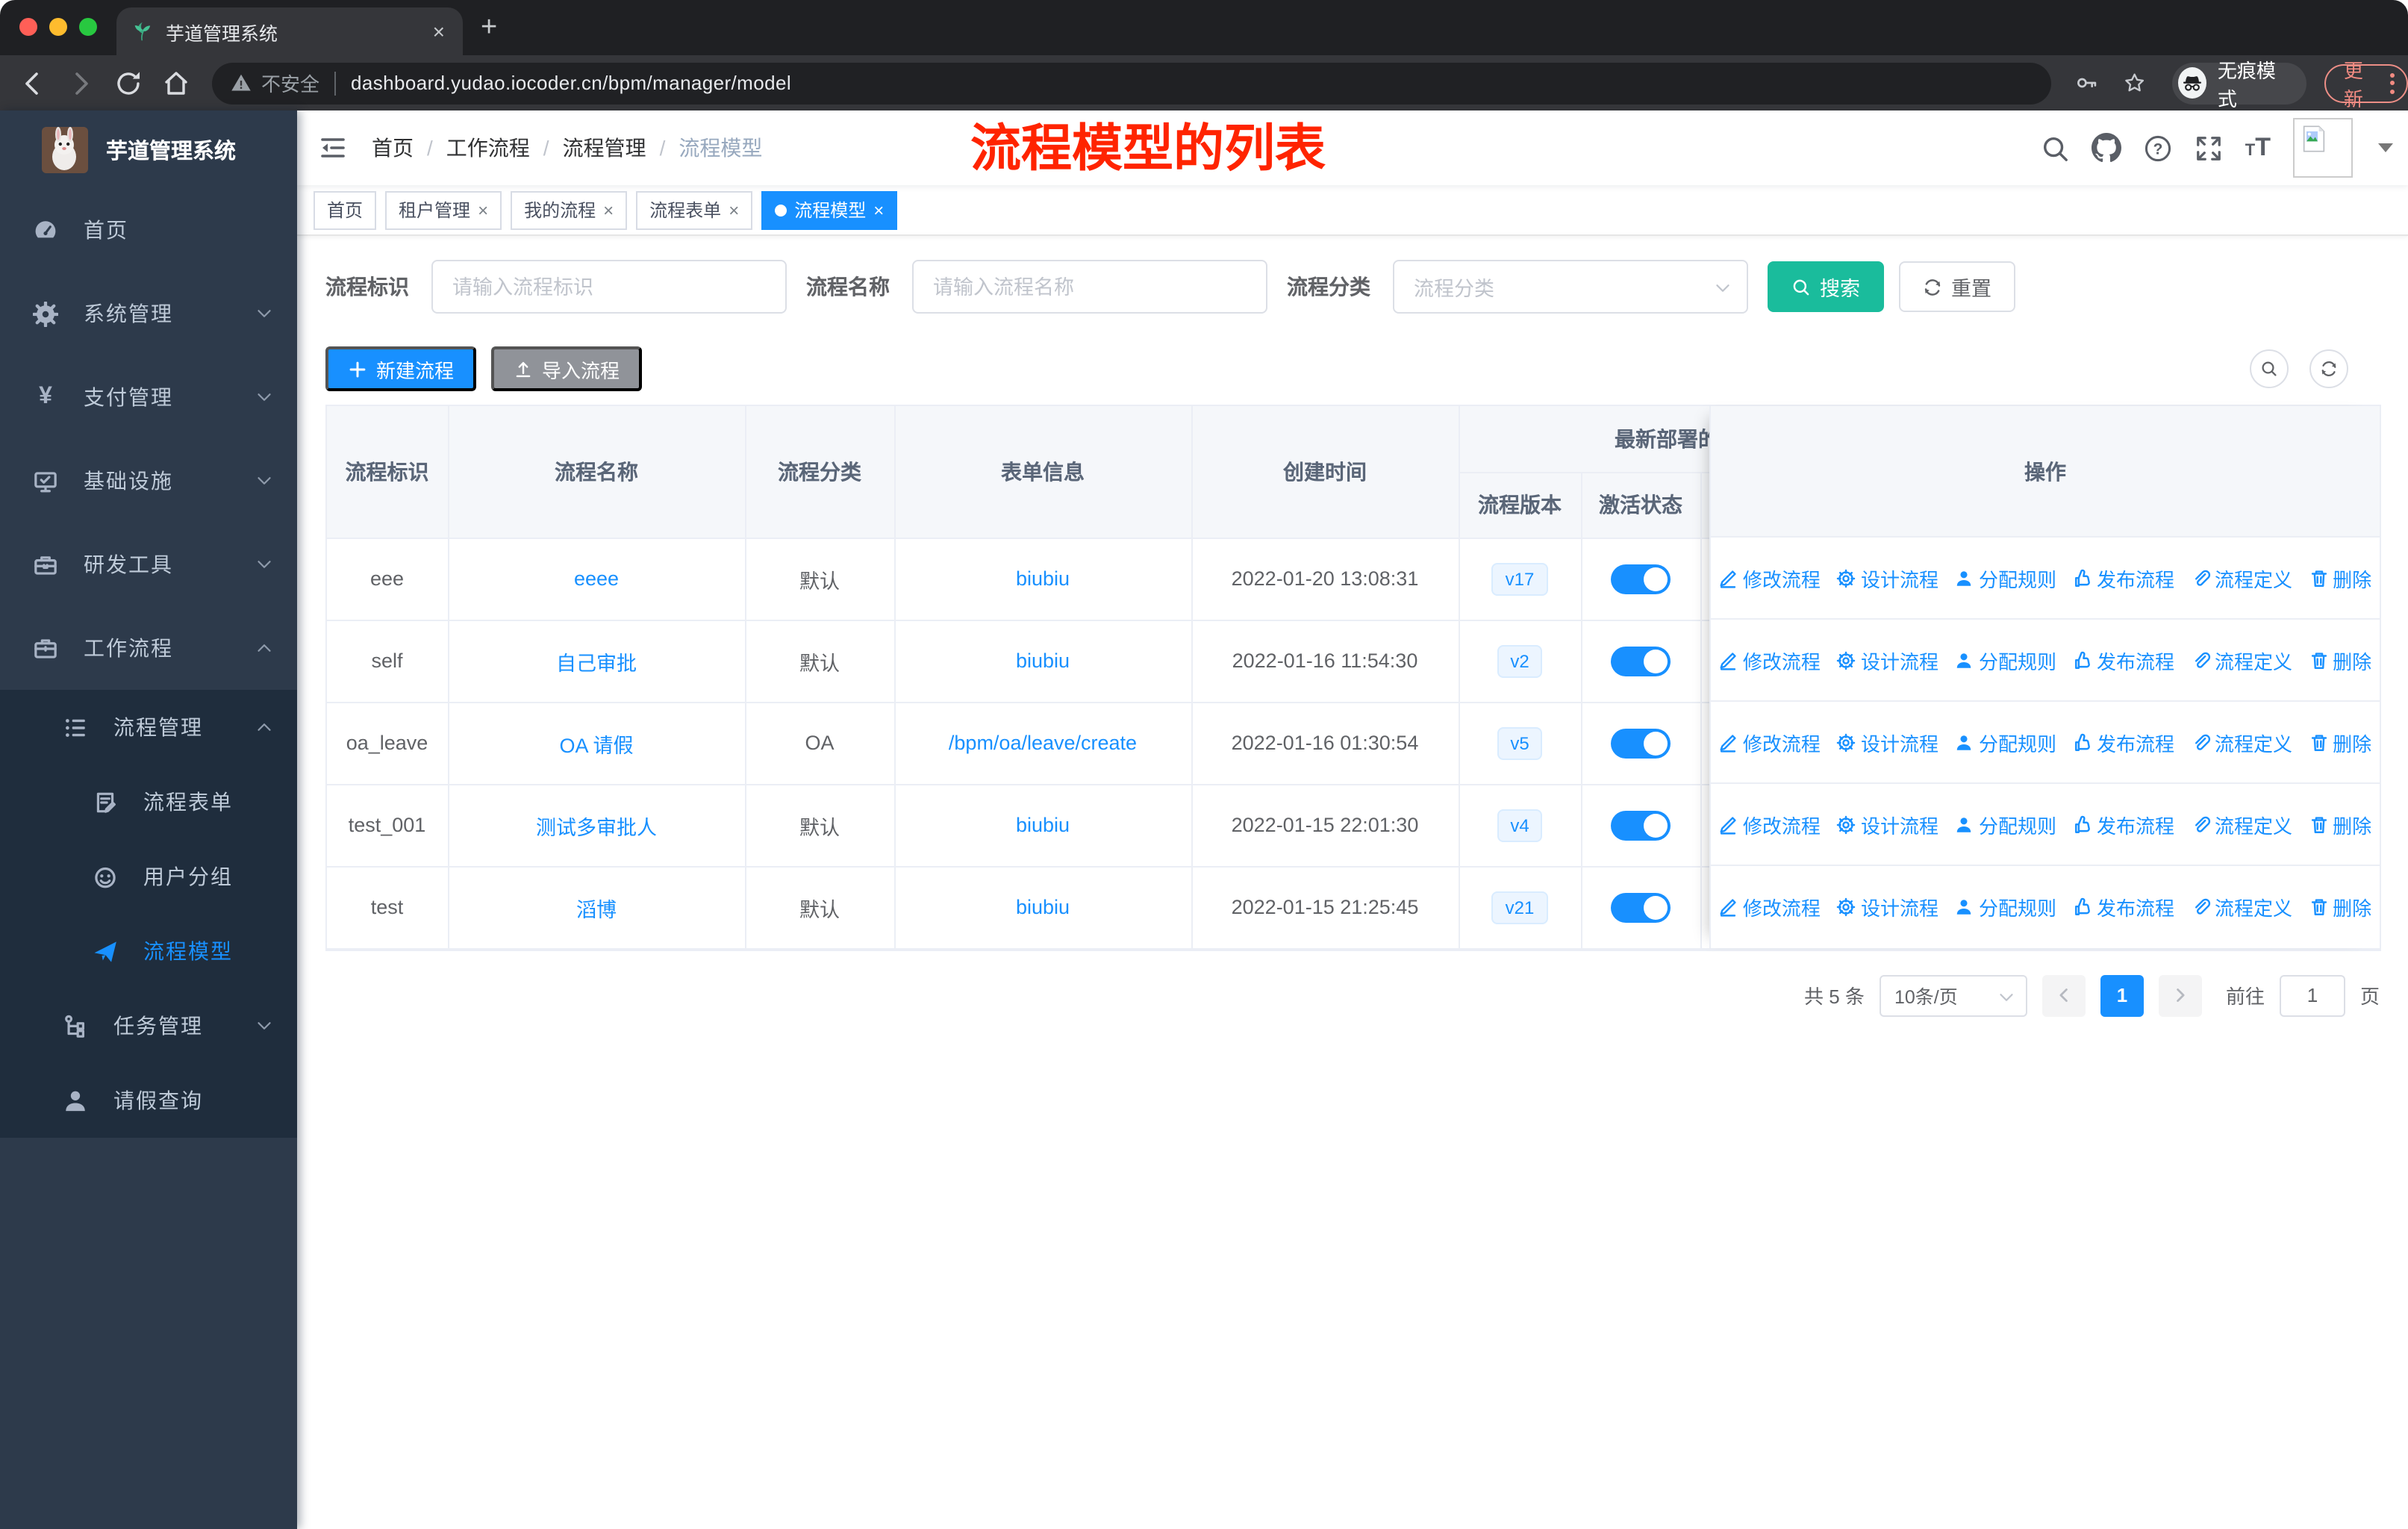 The image size is (2408, 1529). I want to click on import-process-button: 导入流程, so click(567, 369).